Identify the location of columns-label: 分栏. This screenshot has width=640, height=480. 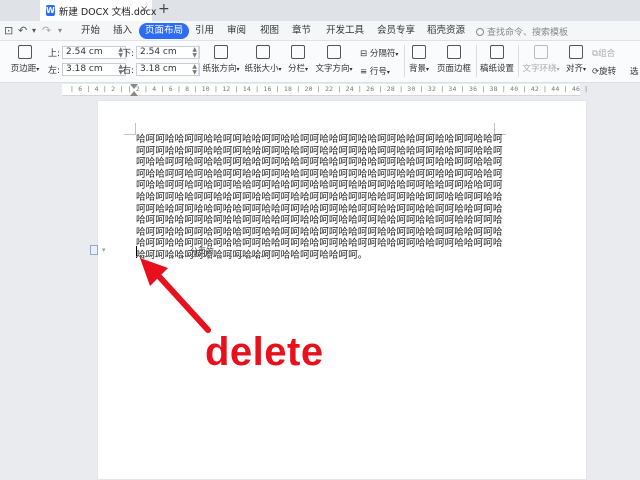
(296, 69).